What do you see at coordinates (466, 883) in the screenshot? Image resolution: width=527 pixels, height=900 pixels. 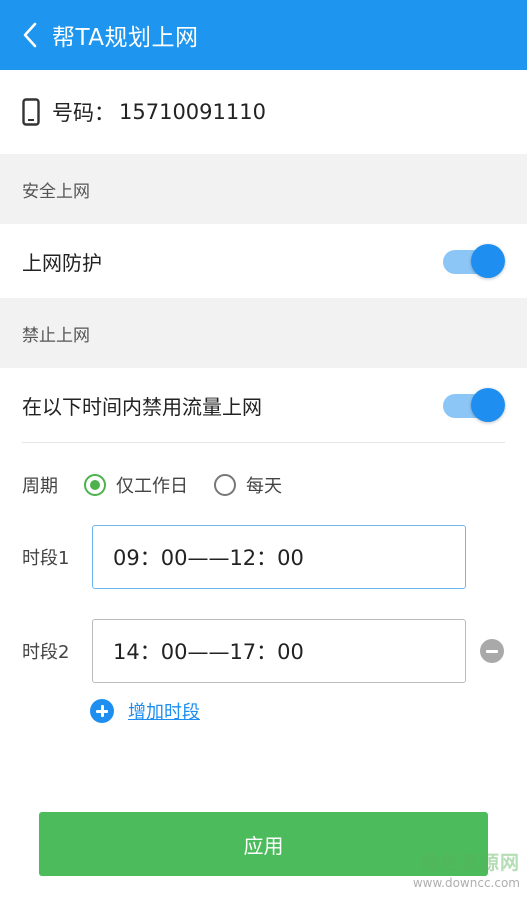 I see `watermark-url: www.downcc.com` at bounding box center [466, 883].